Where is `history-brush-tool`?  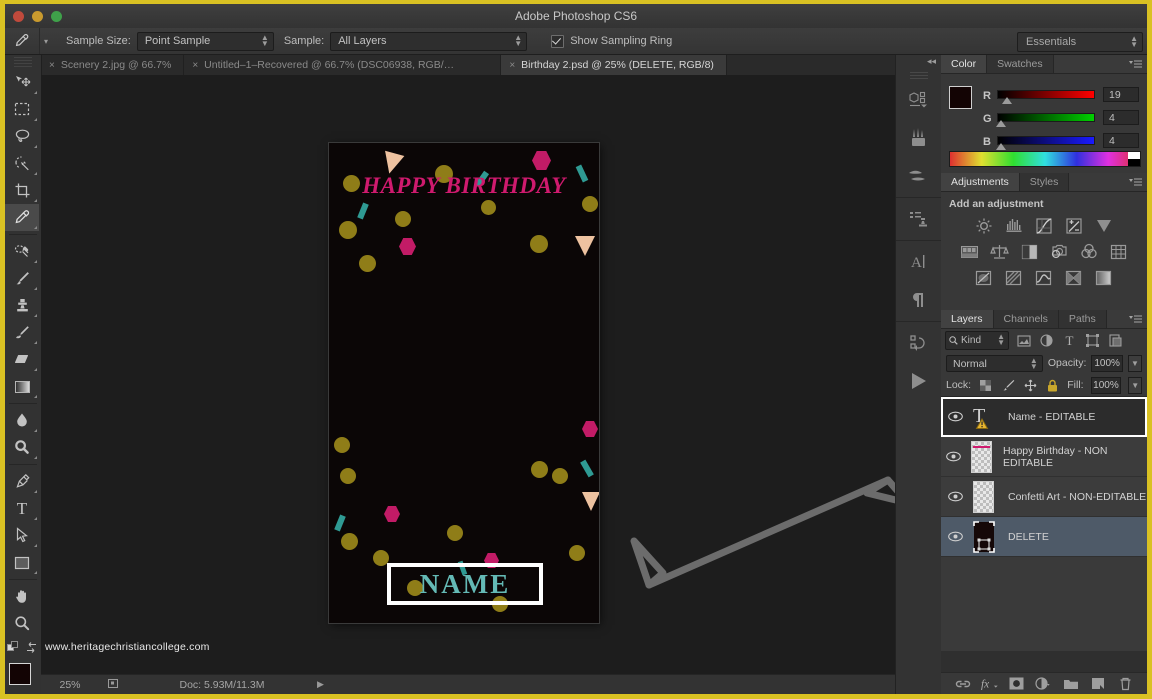
history-brush-tool is located at coordinates (22, 332).